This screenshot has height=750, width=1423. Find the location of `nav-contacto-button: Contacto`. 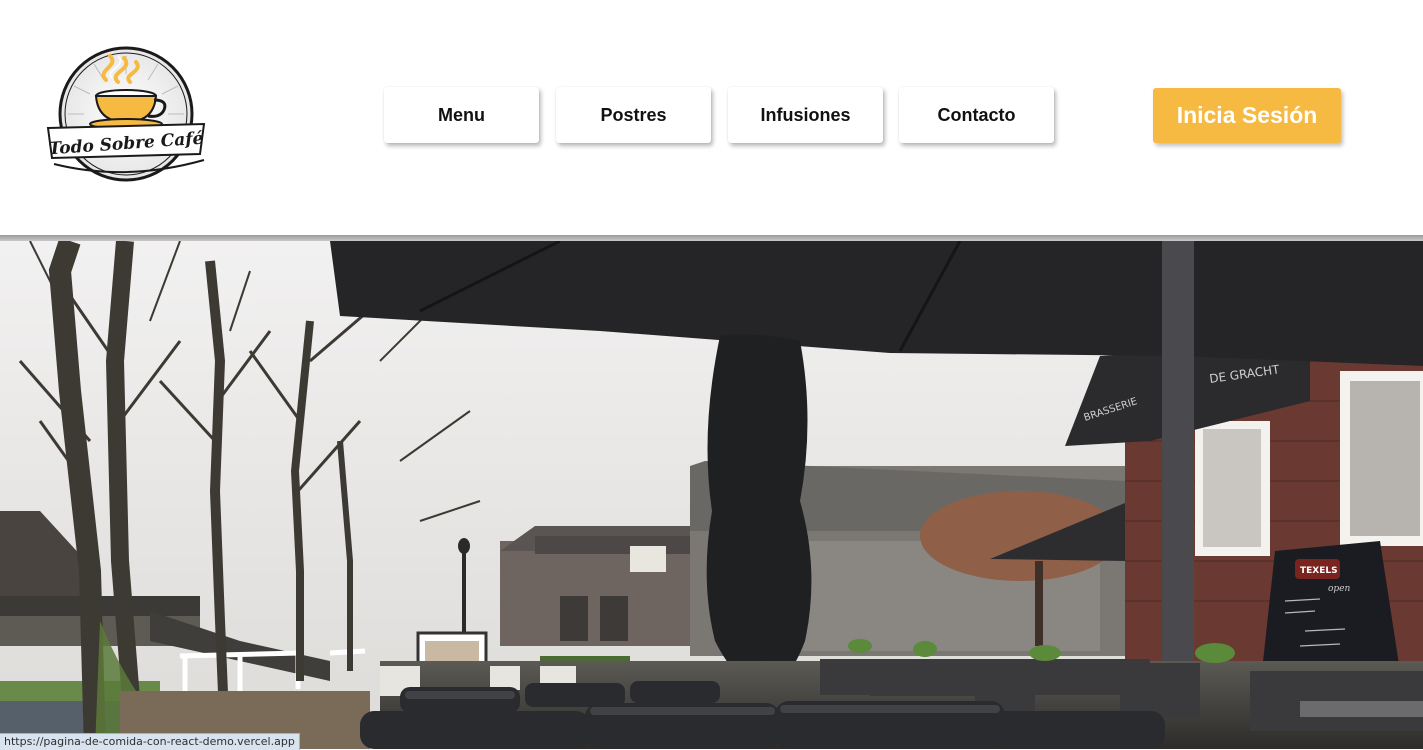

nav-contacto-button: Contacto is located at coordinates (976, 115).